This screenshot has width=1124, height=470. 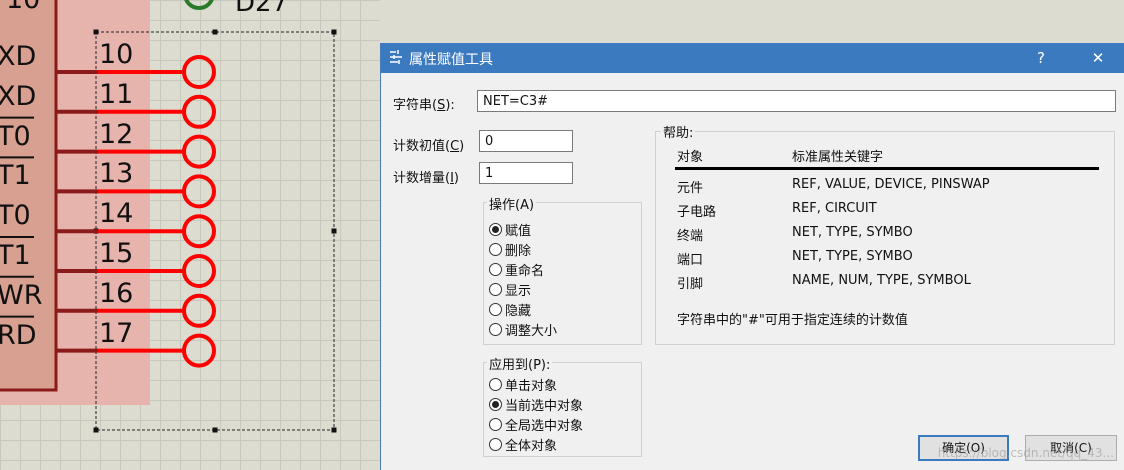 What do you see at coordinates (116, 214) in the screenshot?
I see `pin-number-label: 14` at bounding box center [116, 214].